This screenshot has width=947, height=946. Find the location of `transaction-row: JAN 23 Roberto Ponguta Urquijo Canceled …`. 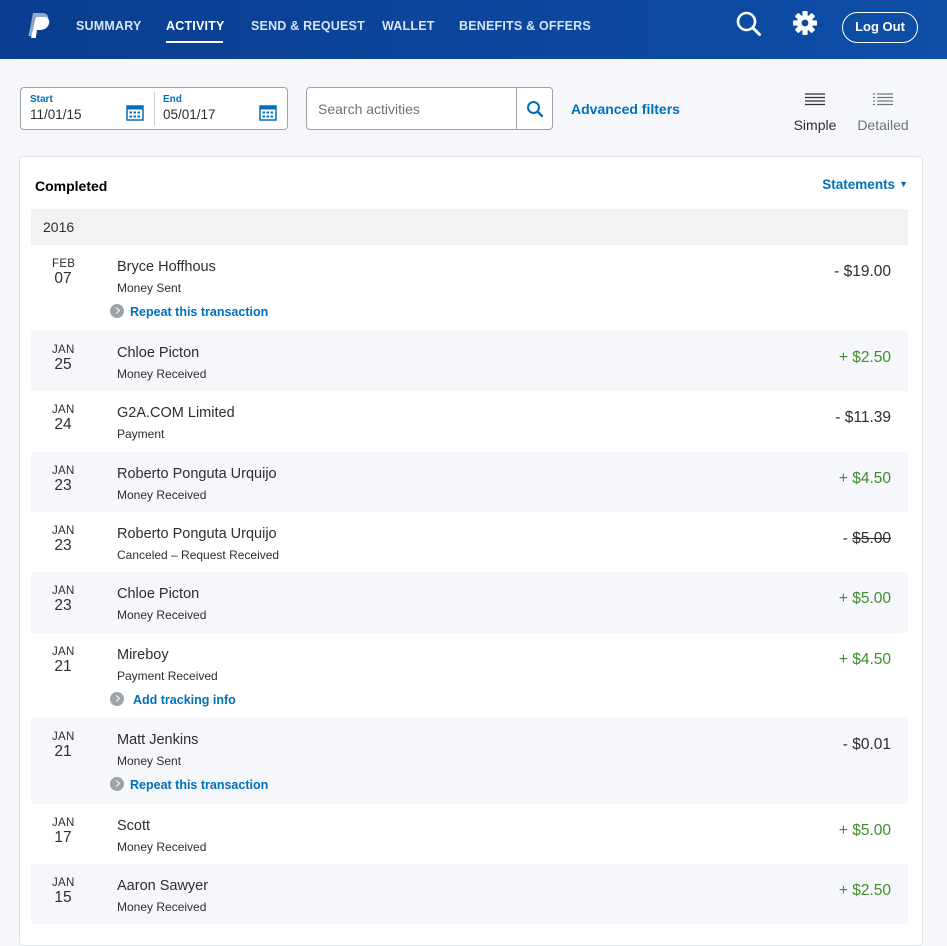

transaction-row: JAN 23 Roberto Ponguta Urquijo Canceled … is located at coordinates (469, 542).